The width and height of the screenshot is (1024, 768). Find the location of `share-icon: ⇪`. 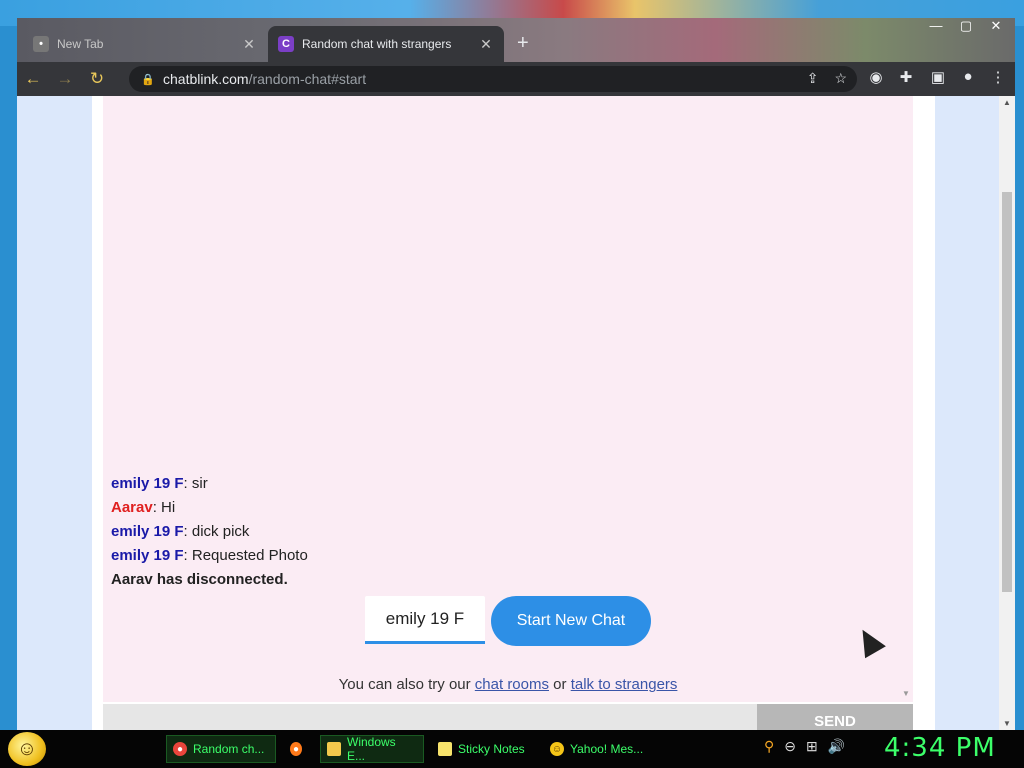

share-icon: ⇪ is located at coordinates (813, 78).